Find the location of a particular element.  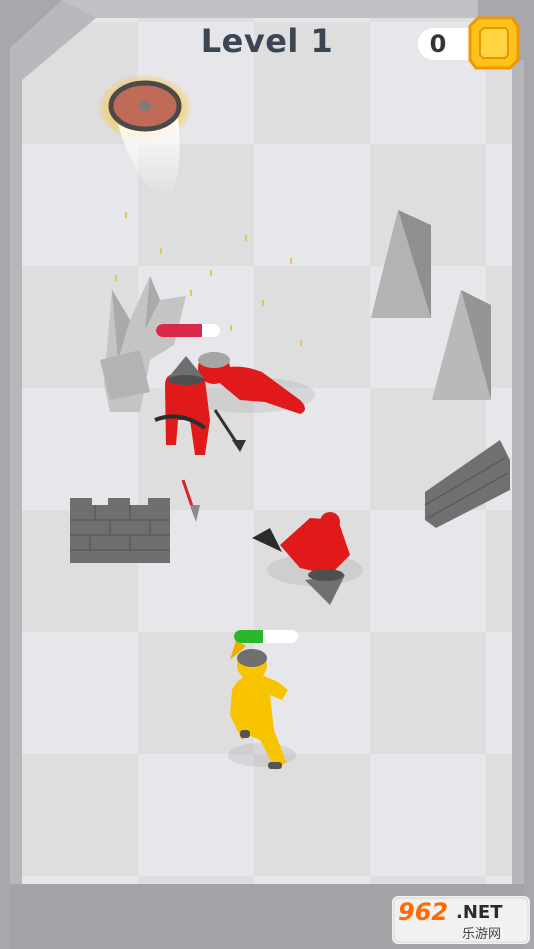

enemy-health-fill is located at coordinates (179, 330).